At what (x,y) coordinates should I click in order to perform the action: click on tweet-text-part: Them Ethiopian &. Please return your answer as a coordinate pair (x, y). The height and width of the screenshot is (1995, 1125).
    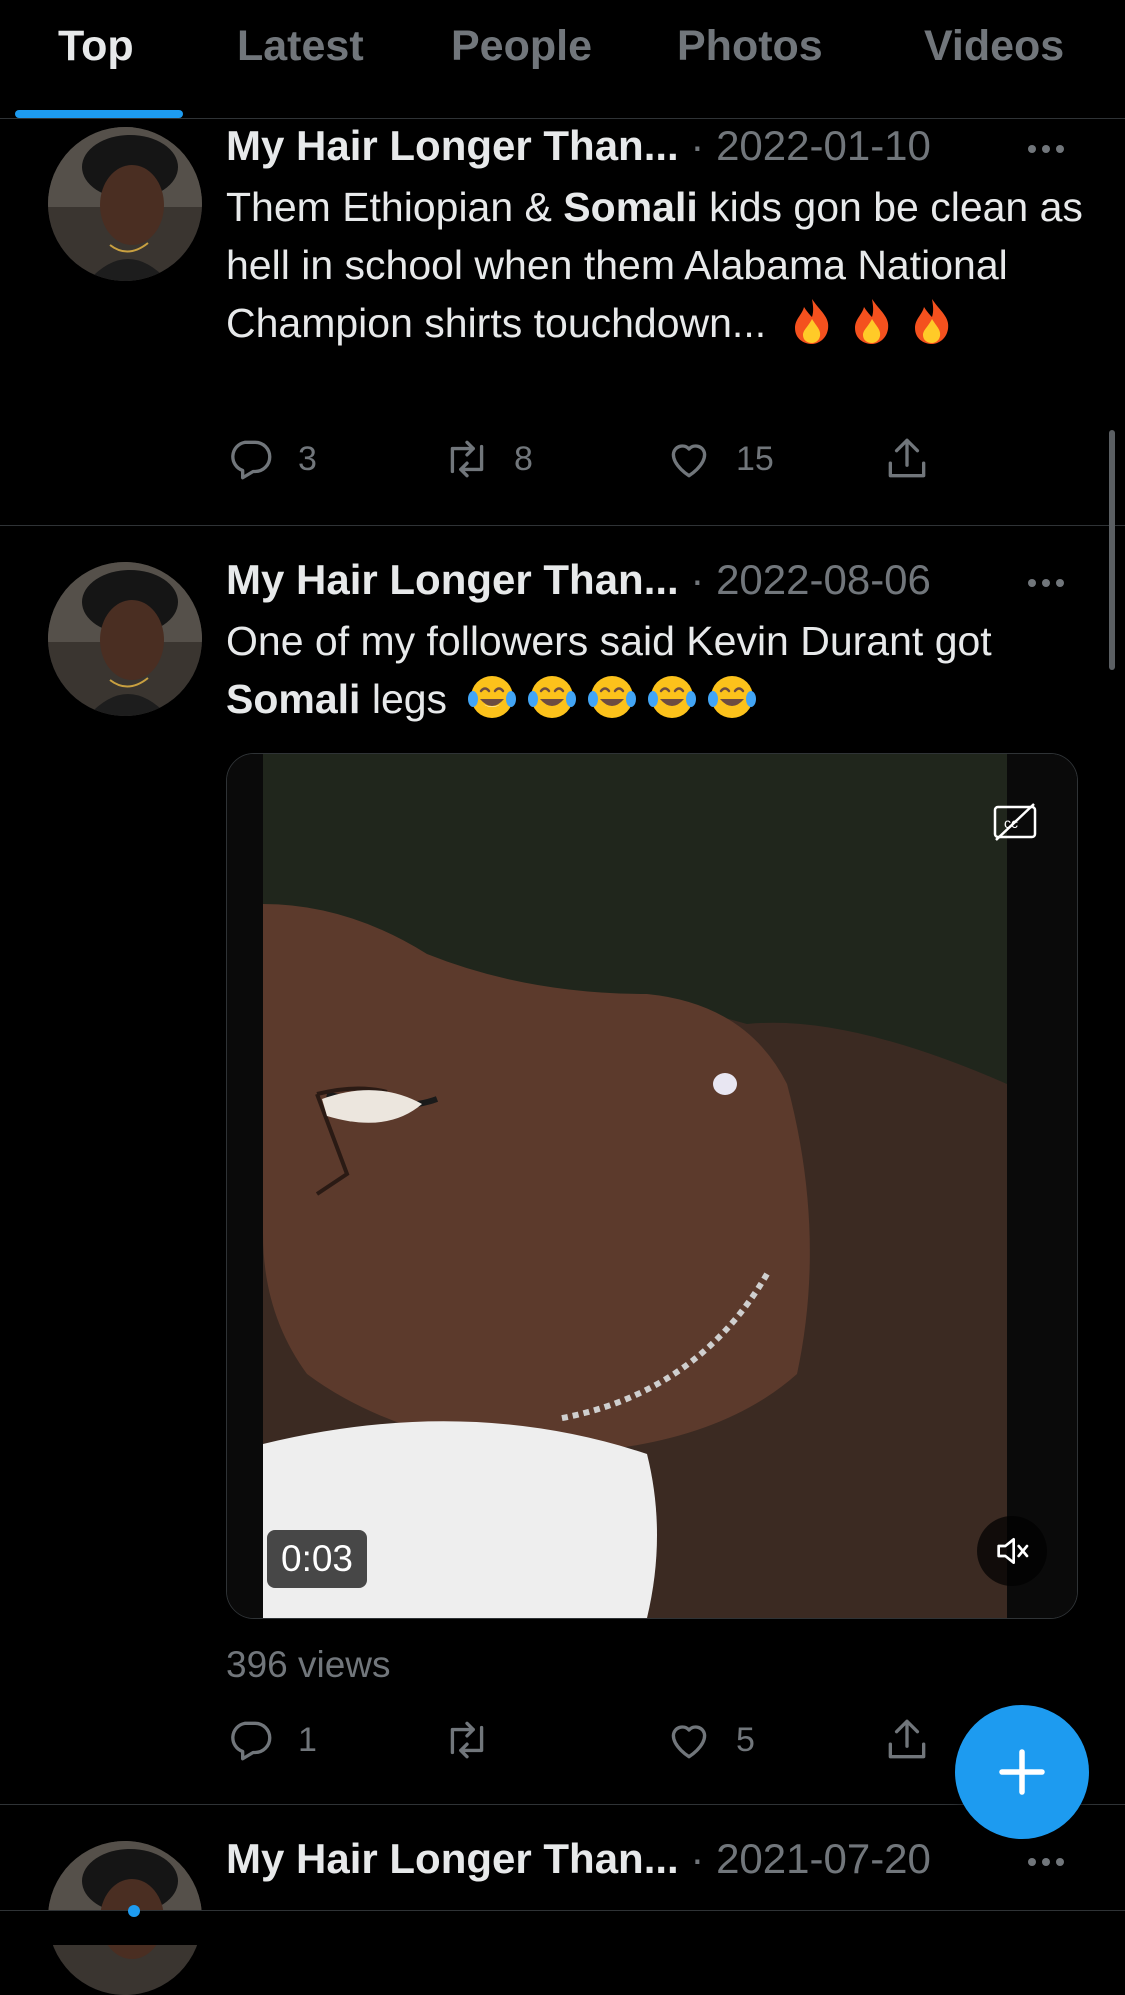
    Looking at the image, I should click on (395, 207).